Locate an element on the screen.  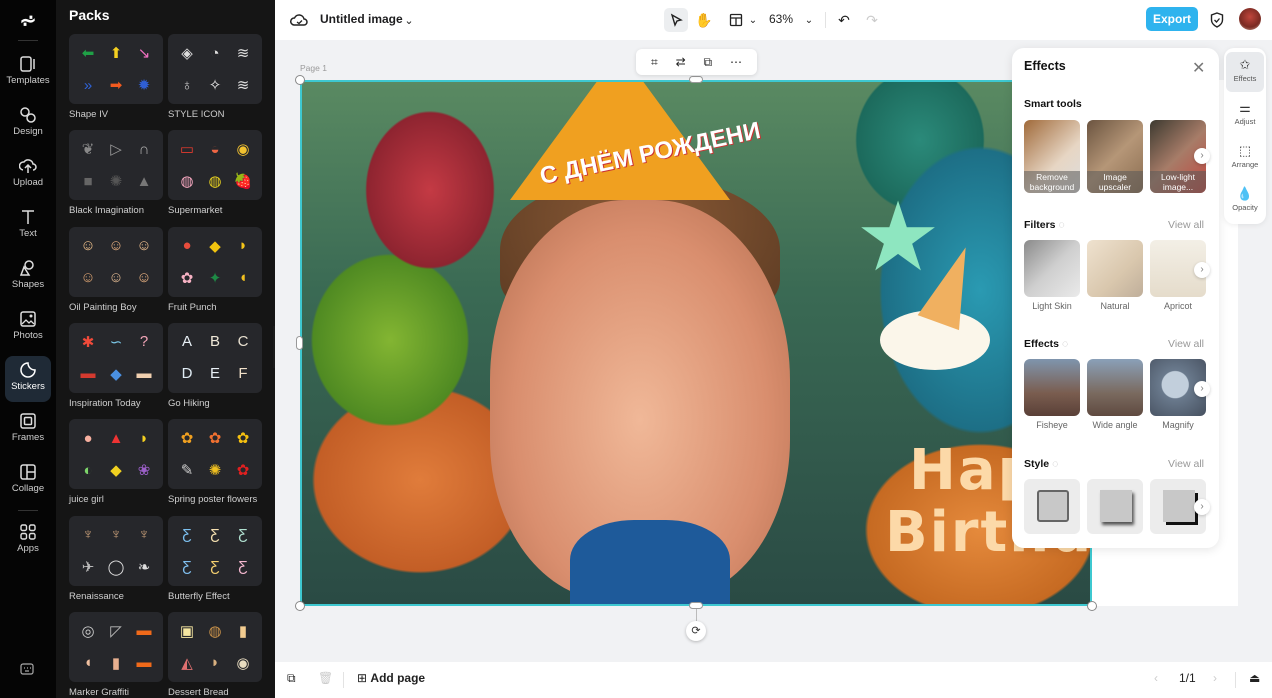
next-page-button: › is located at coordinates (1215, 678).